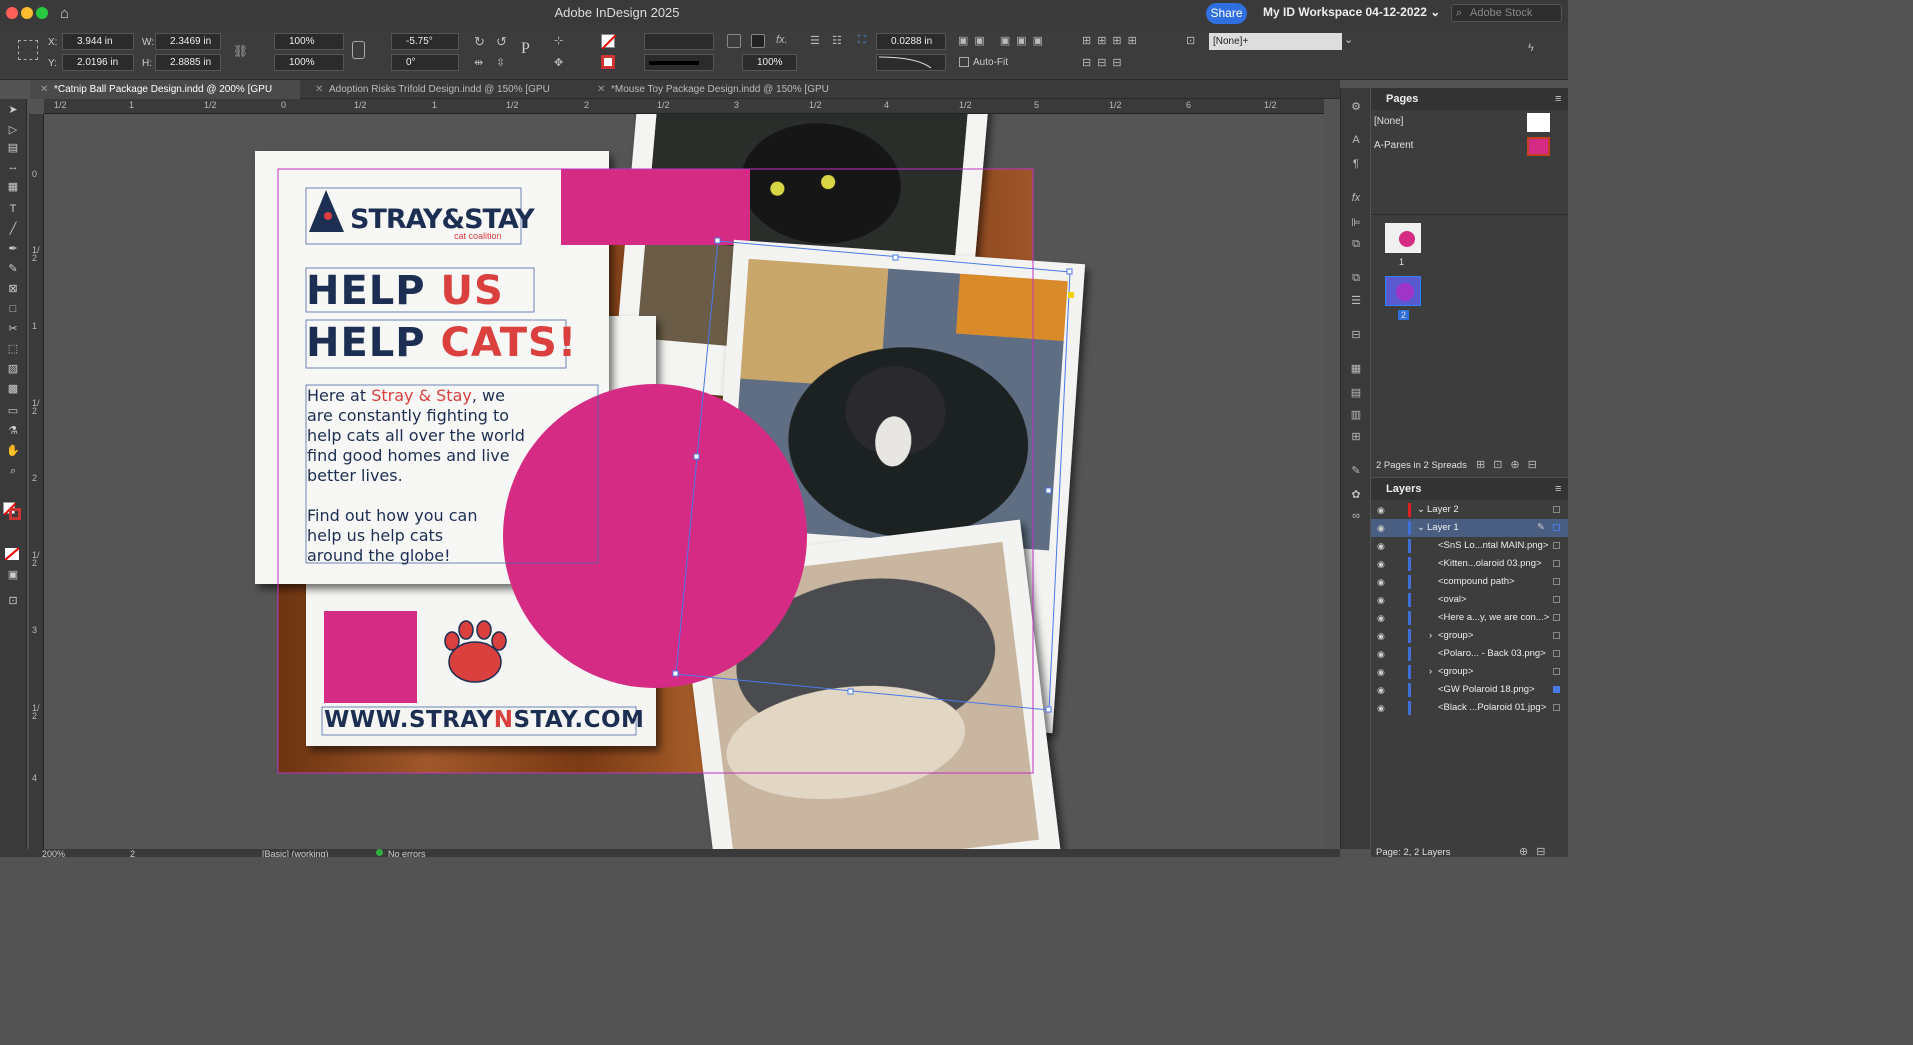 This screenshot has width=1913, height=1045. What do you see at coordinates (1421, 528) in the screenshot?
I see `expand-chevron-icon: ⌄` at bounding box center [1421, 528].